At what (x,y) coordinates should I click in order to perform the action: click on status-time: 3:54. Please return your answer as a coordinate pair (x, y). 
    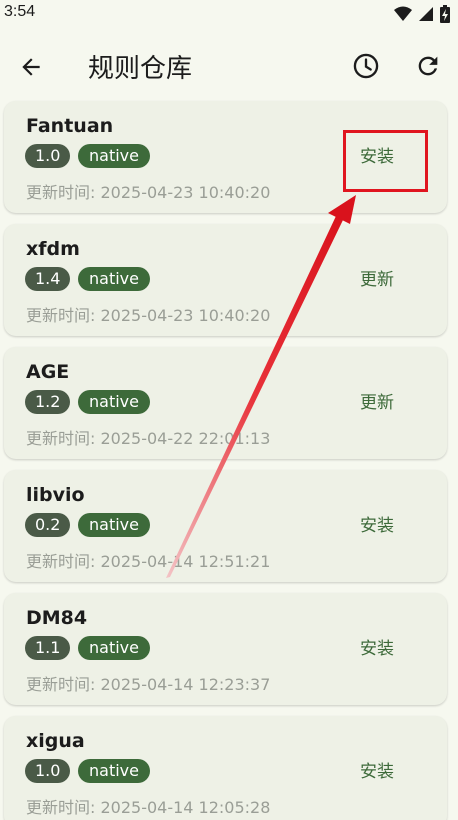
    Looking at the image, I should click on (20, 11).